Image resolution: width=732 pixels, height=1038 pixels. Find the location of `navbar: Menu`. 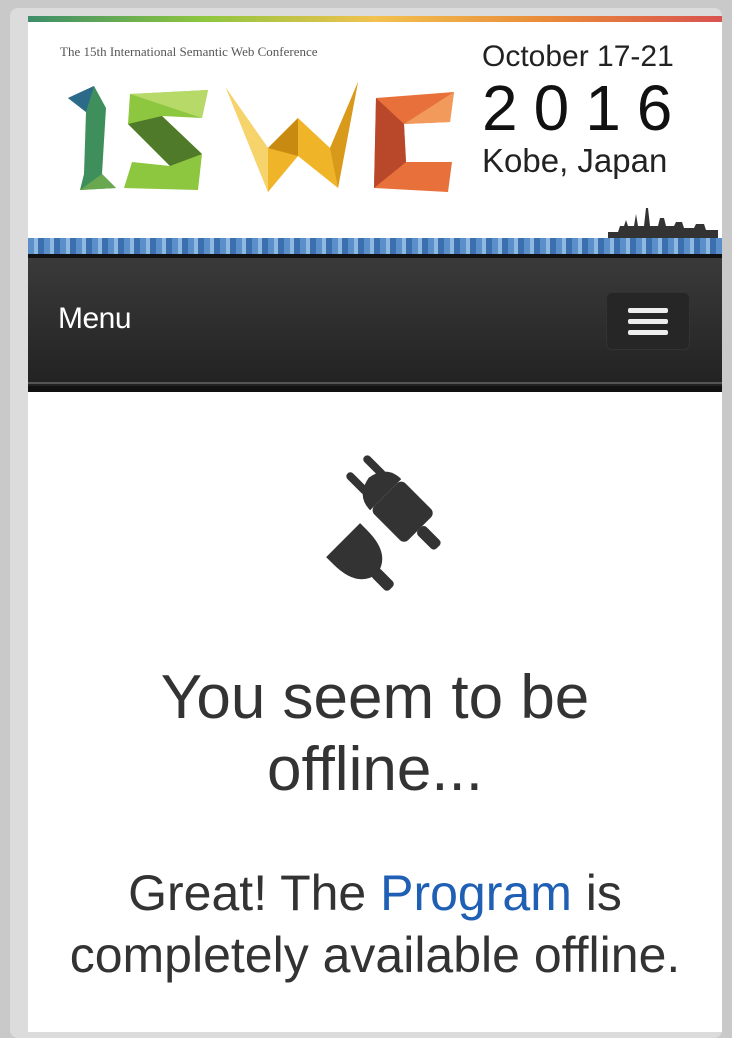

navbar: Menu is located at coordinates (375, 323).